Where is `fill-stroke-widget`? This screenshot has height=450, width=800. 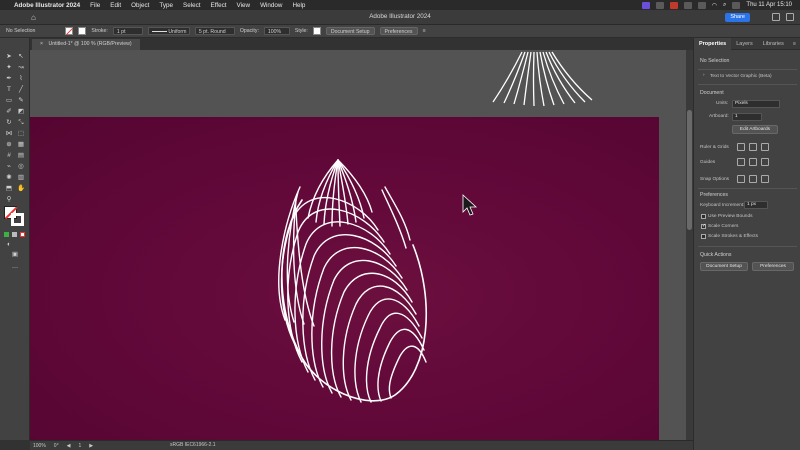
fill-stroke-widget is located at coordinates (15, 216).